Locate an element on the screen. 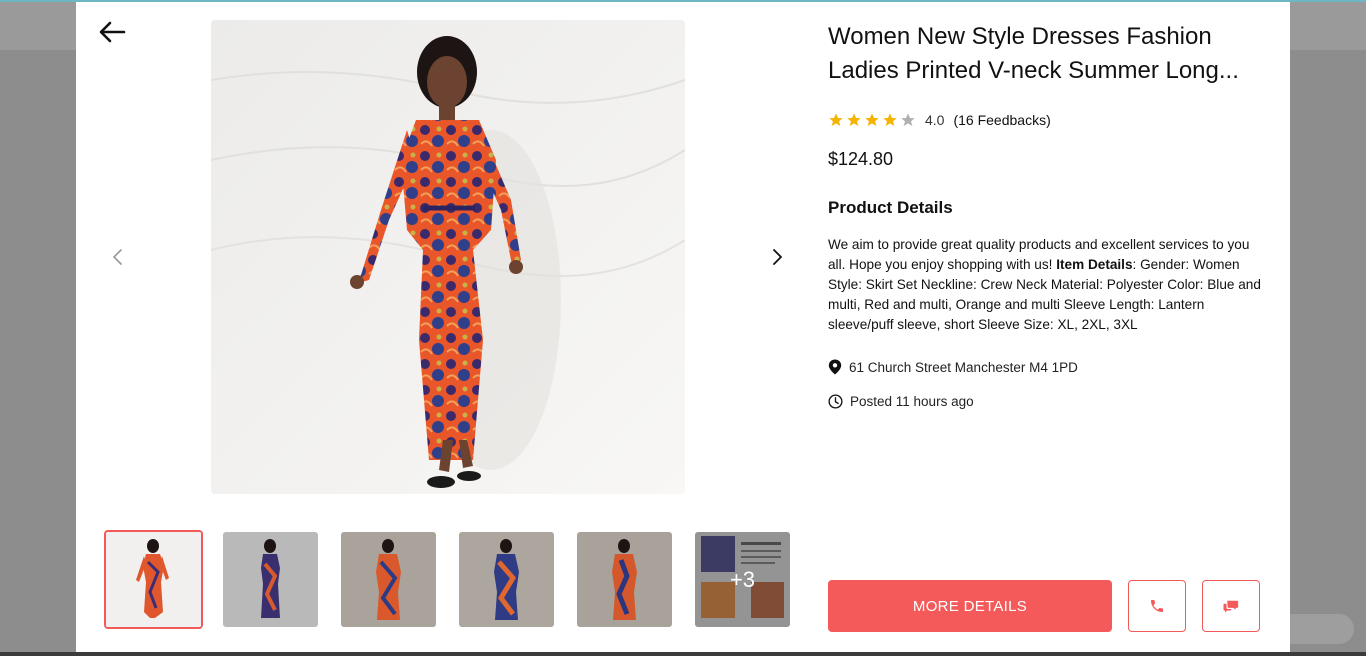 The width and height of the screenshot is (1366, 656). chevron-right-icon is located at coordinates (777, 257).